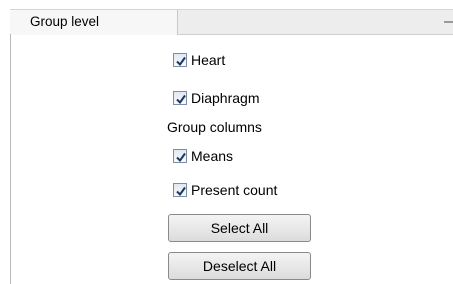 The width and height of the screenshot is (453, 284). What do you see at coordinates (234, 190) in the screenshot?
I see `checkbox-label-present-count: Present count` at bounding box center [234, 190].